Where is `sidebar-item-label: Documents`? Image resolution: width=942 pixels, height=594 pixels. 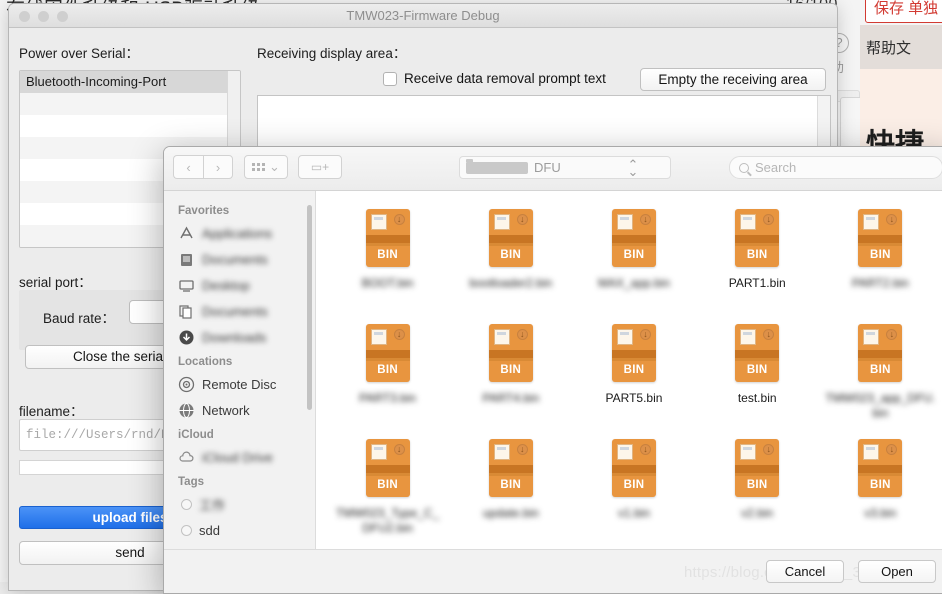
sidebar-item-label: Documents is located at coordinates (235, 259).